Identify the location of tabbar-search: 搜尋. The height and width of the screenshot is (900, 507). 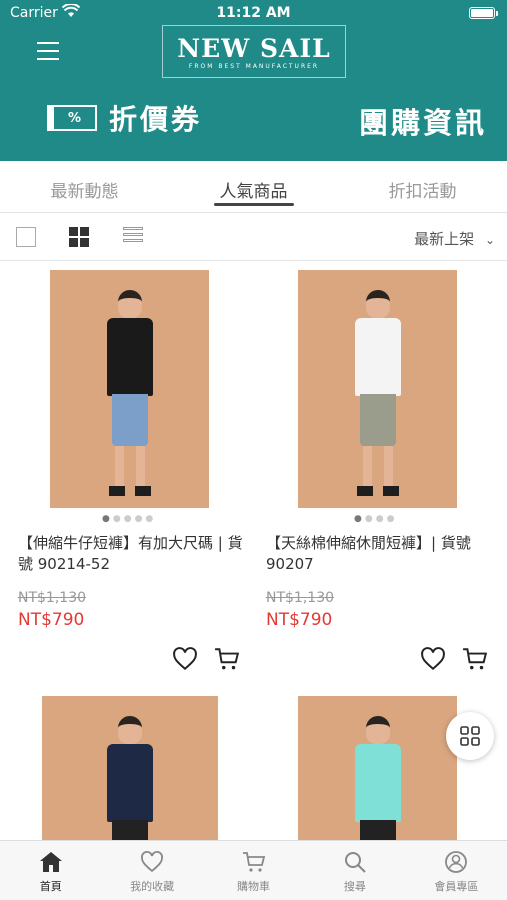
(354, 870).